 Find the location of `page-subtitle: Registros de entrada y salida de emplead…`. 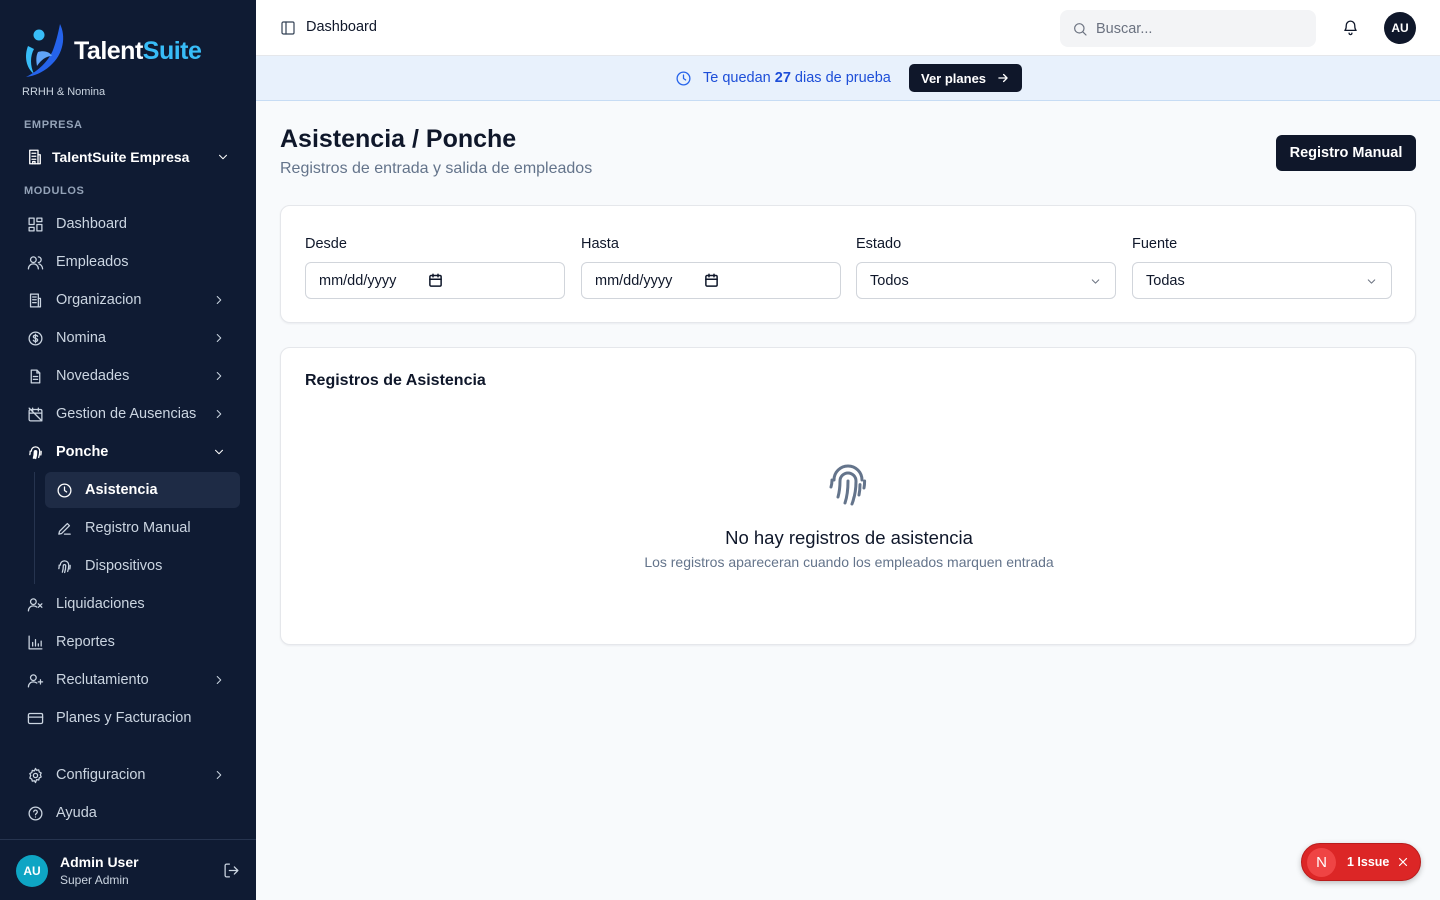

page-subtitle: Registros de entrada y salida de emplead… is located at coordinates (436, 168).